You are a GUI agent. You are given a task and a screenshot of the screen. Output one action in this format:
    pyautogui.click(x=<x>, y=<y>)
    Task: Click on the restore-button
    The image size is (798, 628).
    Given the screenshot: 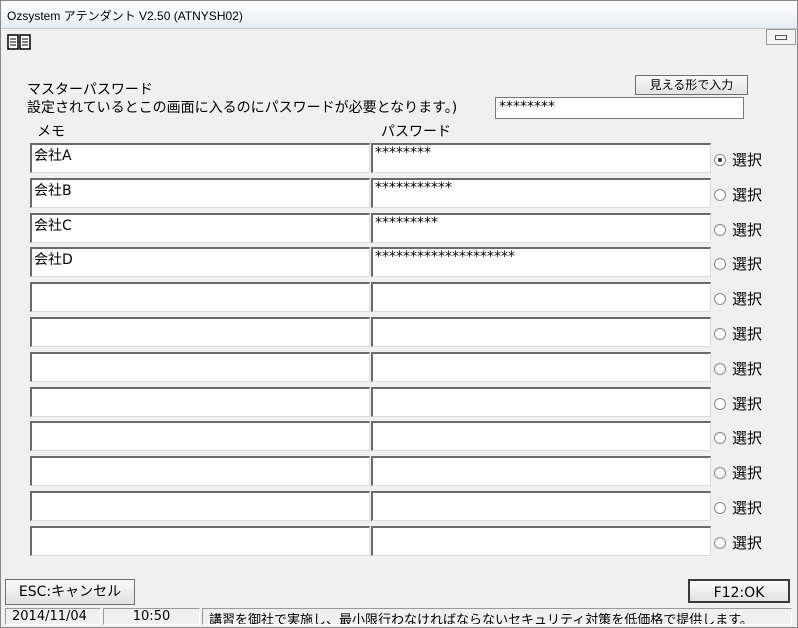 What is the action you would take?
    pyautogui.click(x=781, y=37)
    